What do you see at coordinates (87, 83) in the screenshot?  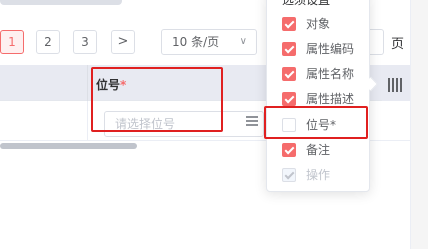 I see `header-divider` at bounding box center [87, 83].